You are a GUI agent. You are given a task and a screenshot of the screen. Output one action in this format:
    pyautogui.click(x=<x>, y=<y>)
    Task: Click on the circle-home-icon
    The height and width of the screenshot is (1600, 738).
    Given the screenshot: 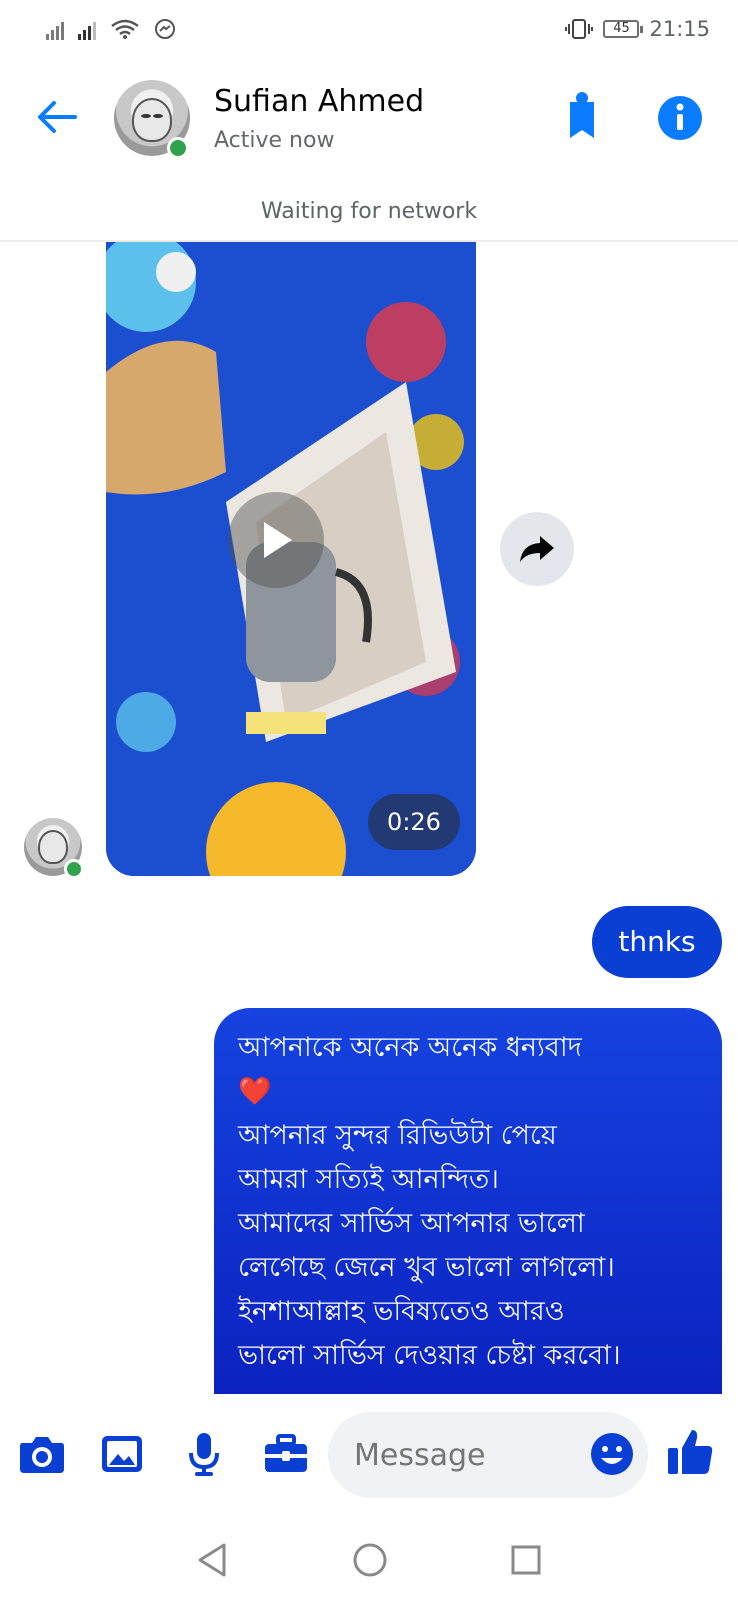 What is the action you would take?
    pyautogui.click(x=370, y=1560)
    